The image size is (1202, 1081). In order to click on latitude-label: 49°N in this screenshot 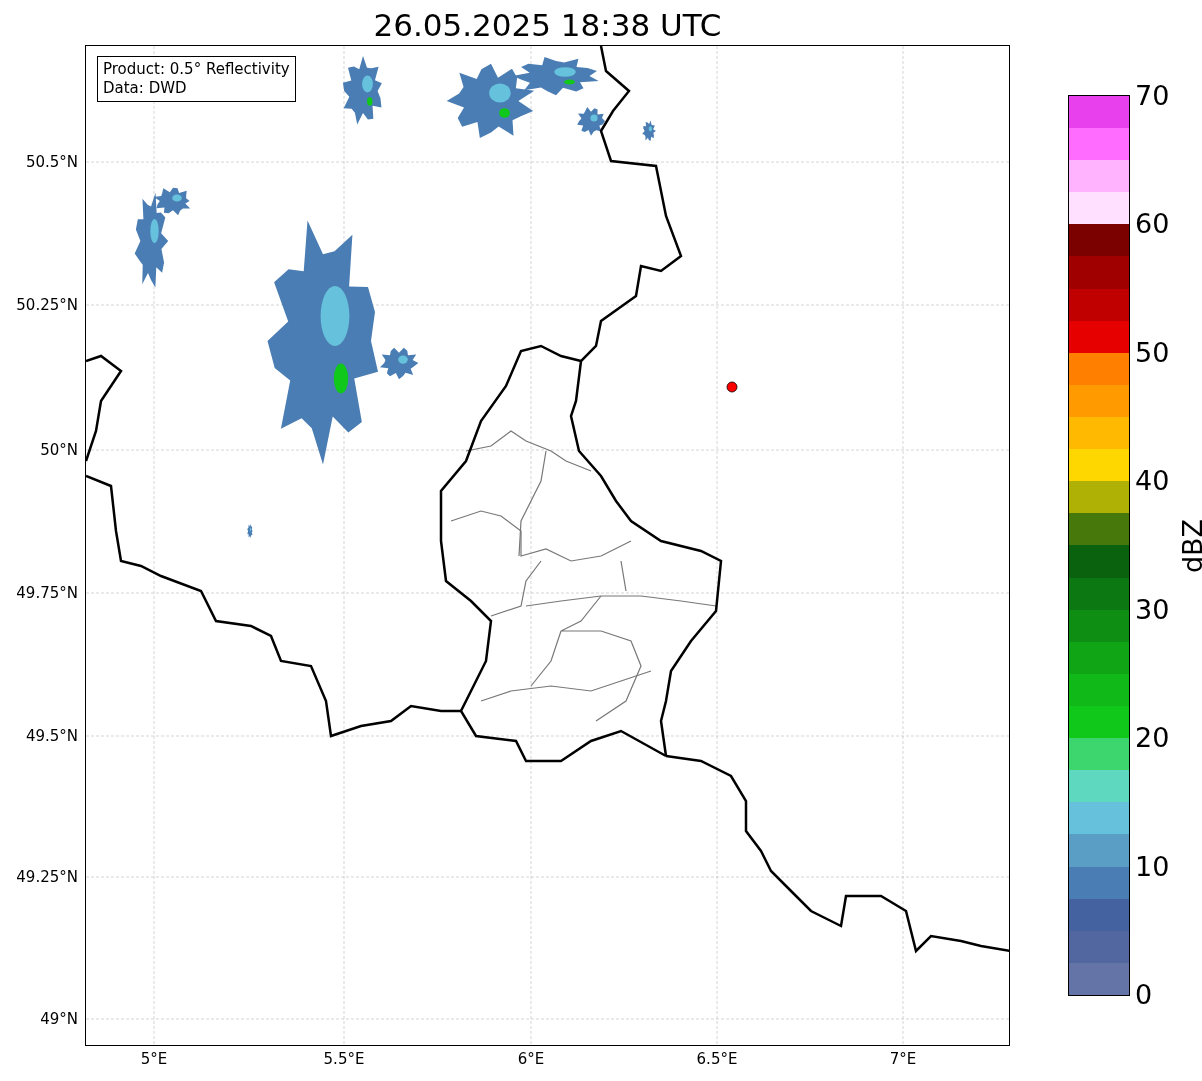, I will do `click(59, 1019)`.